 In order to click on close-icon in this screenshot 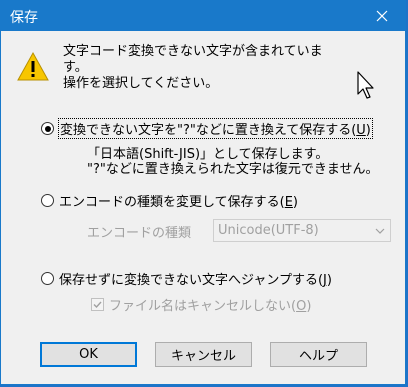, I will do `click(382, 16)`.